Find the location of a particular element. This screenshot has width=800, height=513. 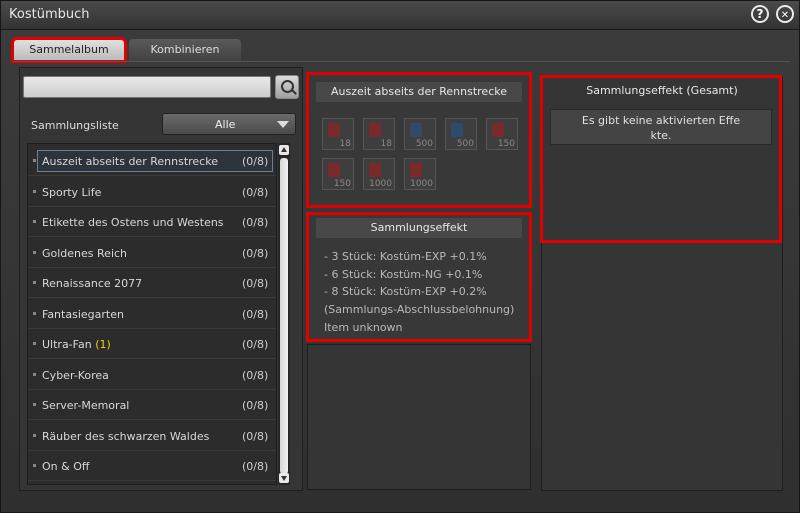

chevron-down-icon is located at coordinates (283, 124).